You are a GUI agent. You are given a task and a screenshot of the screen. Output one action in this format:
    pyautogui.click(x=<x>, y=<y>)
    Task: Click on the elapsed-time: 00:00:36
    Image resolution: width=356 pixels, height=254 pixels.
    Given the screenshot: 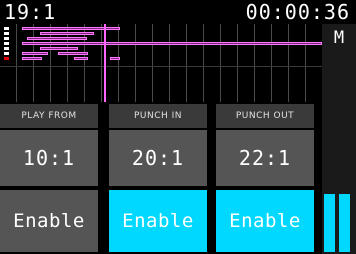 What is the action you would take?
    pyautogui.click(x=297, y=12)
    